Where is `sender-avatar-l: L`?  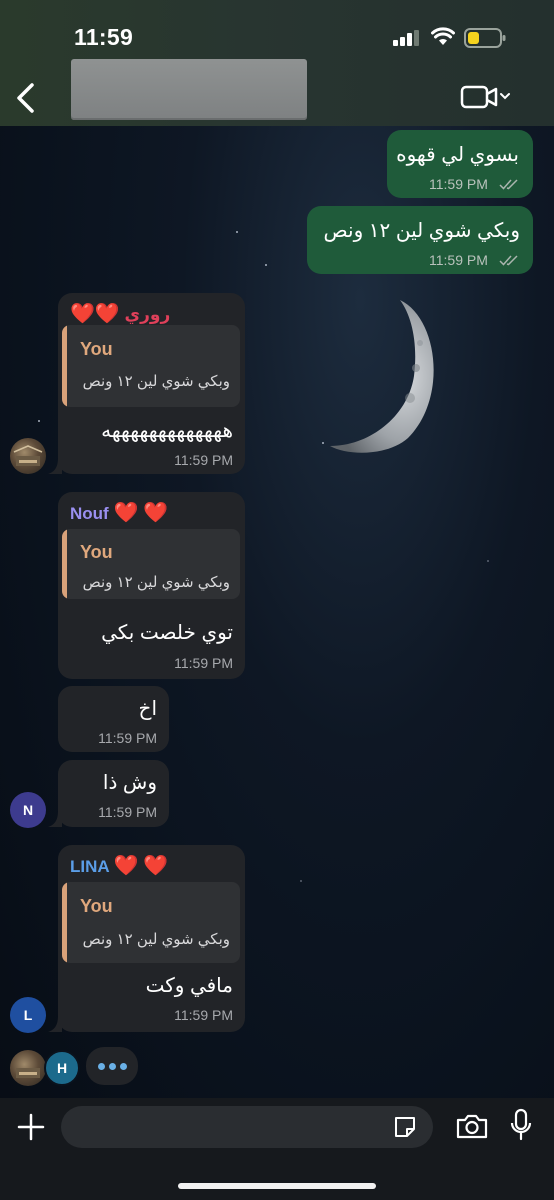
sender-avatar-l: L is located at coordinates (28, 1015).